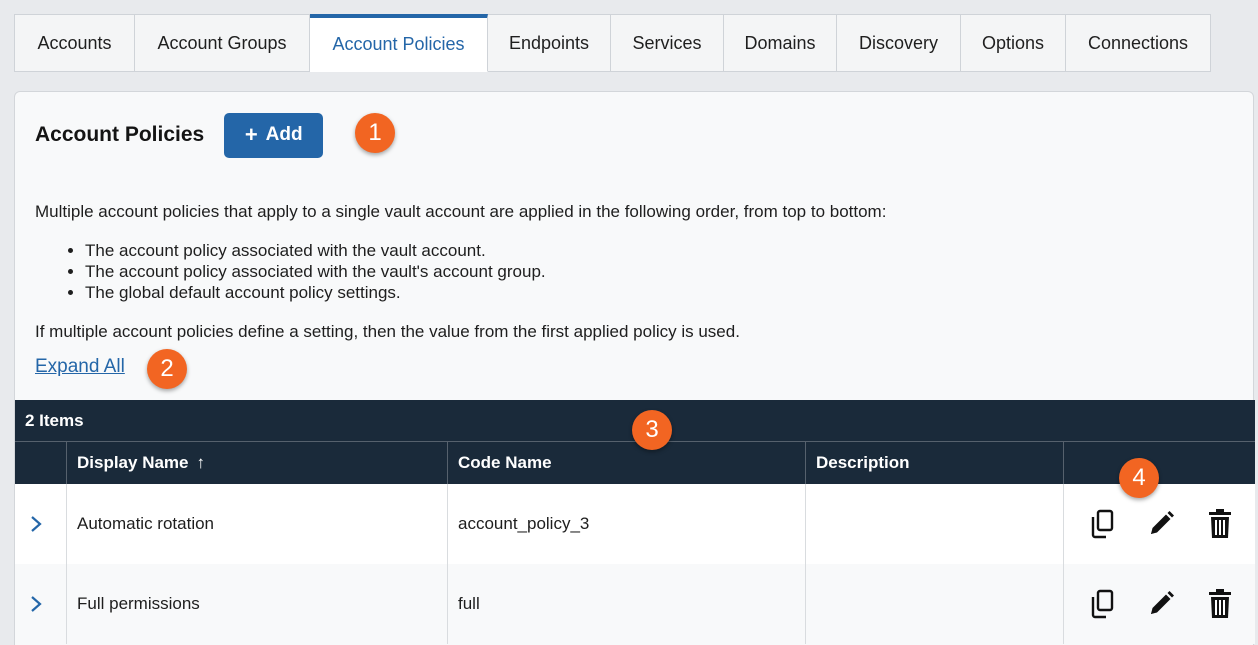 The image size is (1258, 645). I want to click on column-header-label: Code Name, so click(505, 462).